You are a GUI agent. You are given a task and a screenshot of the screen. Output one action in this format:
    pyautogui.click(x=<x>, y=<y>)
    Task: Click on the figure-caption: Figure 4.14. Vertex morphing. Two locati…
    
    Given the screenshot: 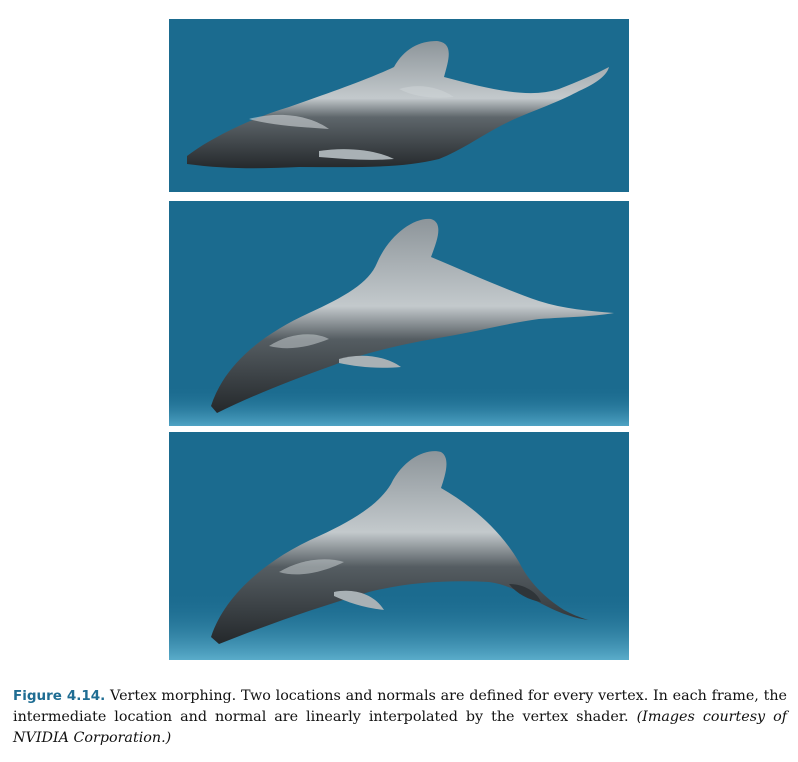 What is the action you would take?
    pyautogui.click(x=400, y=717)
    